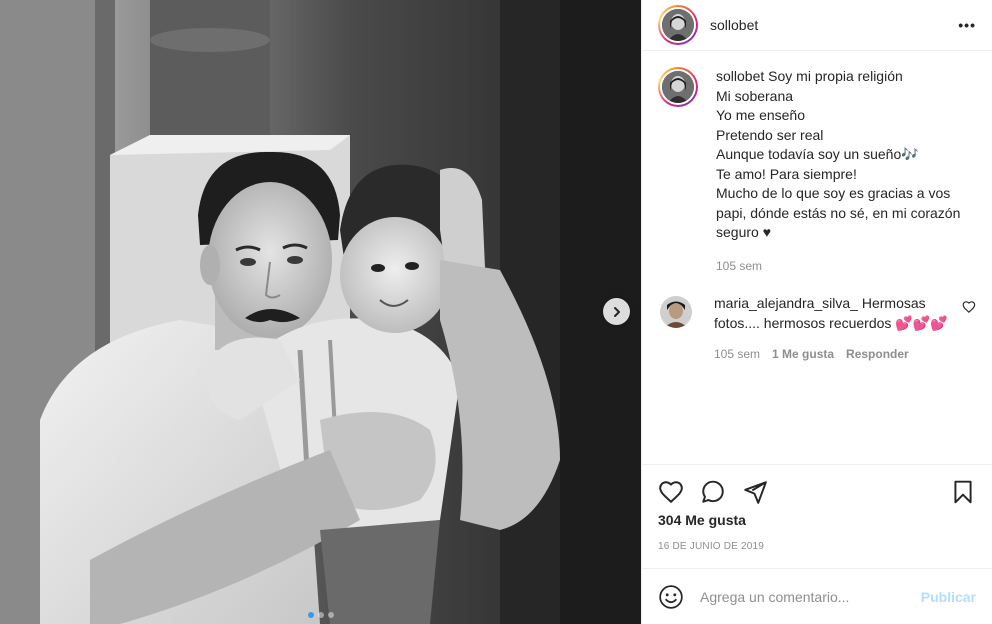  Describe the element at coordinates (967, 25) in the screenshot. I see `more-options-button: •••` at that location.